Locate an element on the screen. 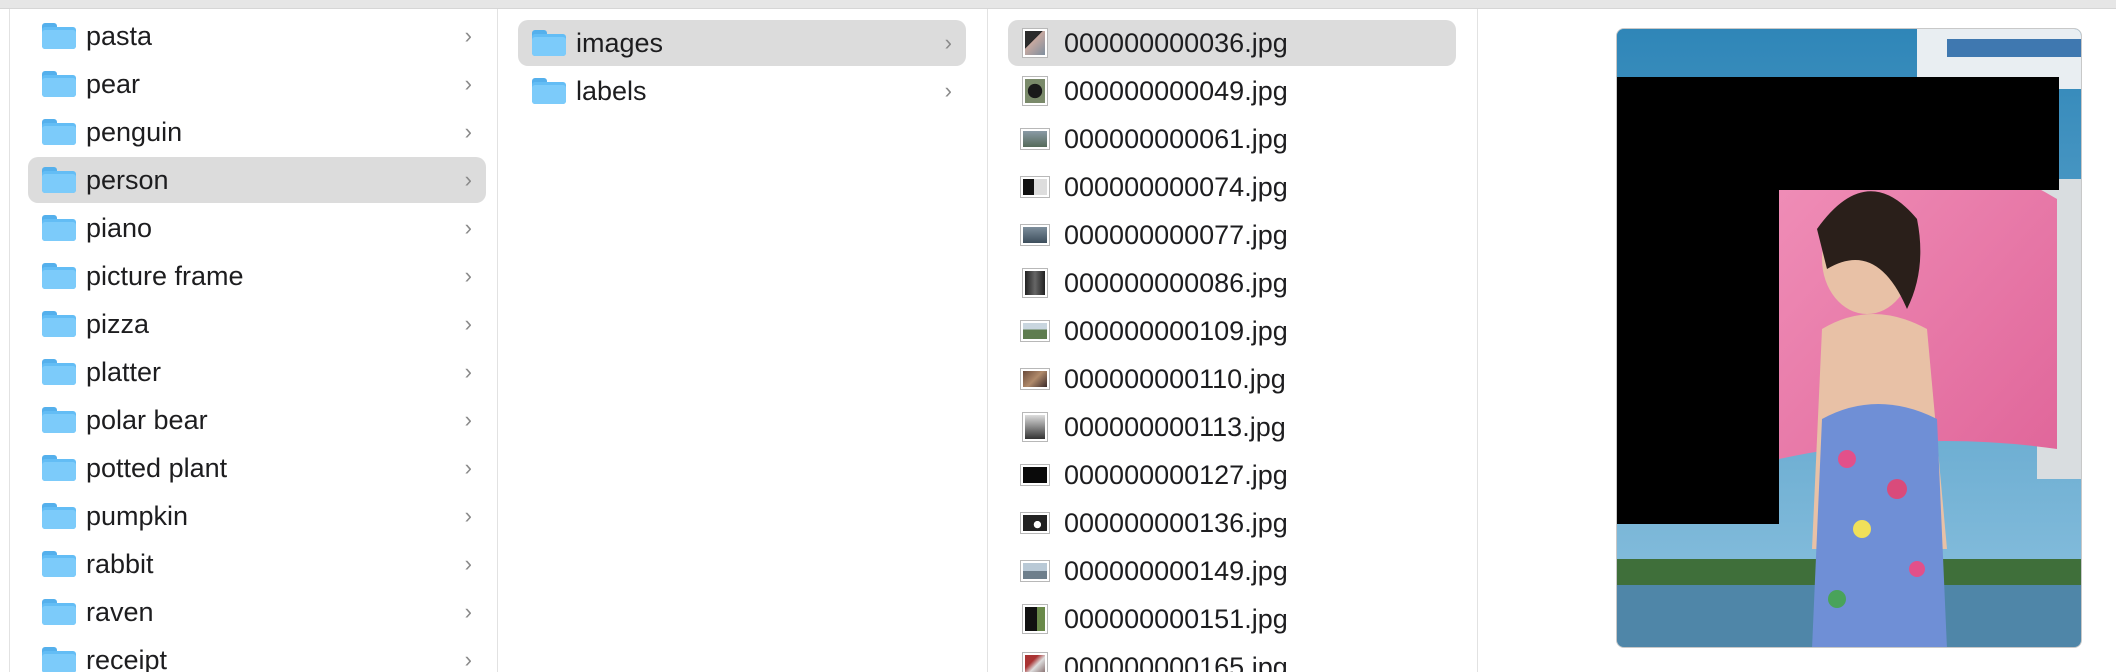 The image size is (2116, 672). item-label: pumpkin is located at coordinates (137, 515).